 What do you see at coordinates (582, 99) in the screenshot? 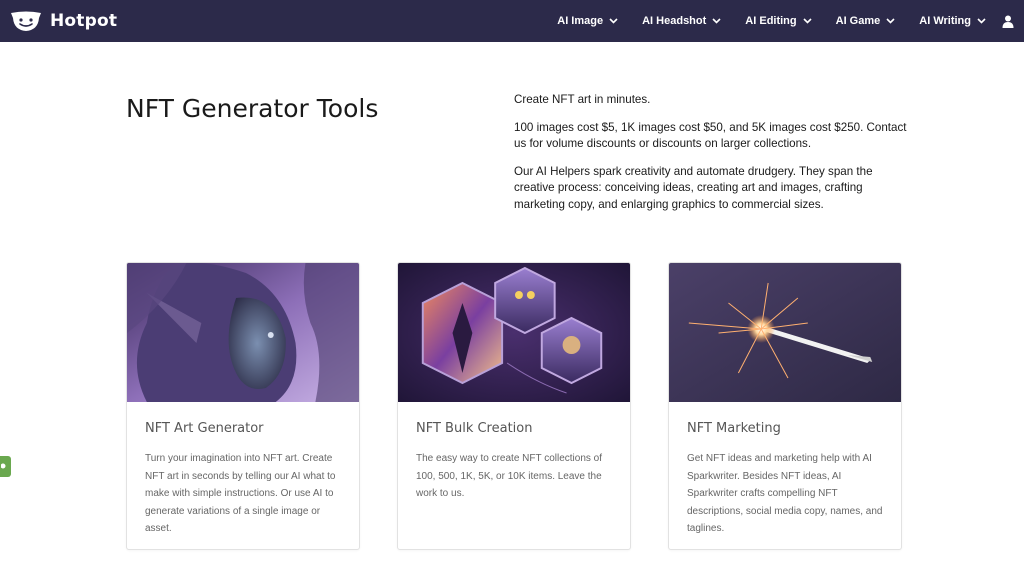
I see `intro-paragraph: Create NFT art in minutes.` at bounding box center [582, 99].